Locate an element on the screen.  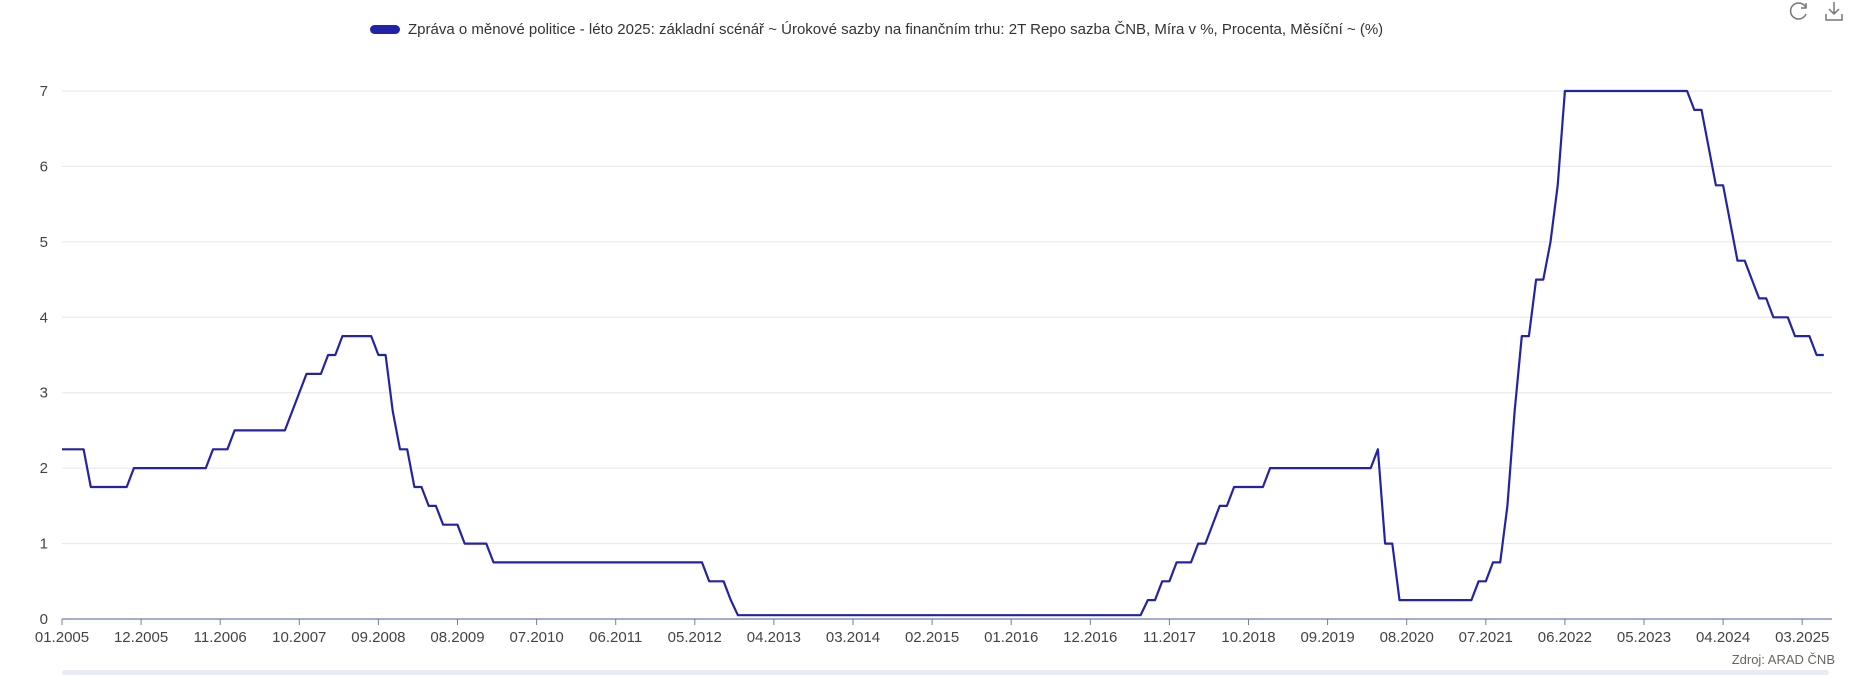
x-tick-label: 07.2010 is located at coordinates (536, 637).